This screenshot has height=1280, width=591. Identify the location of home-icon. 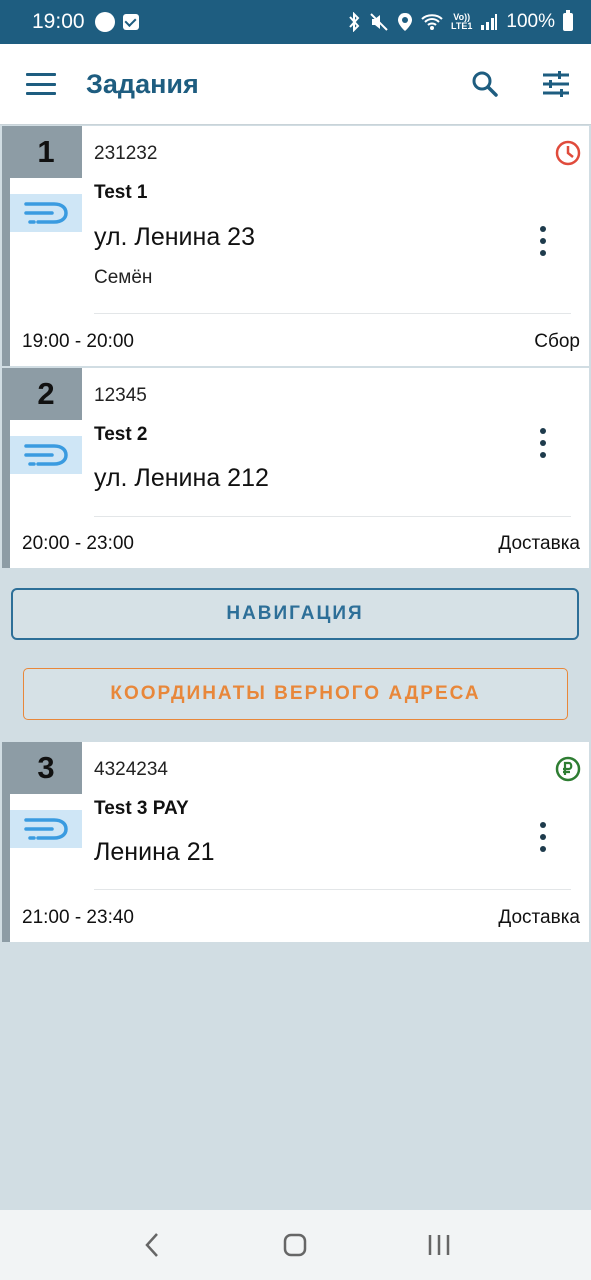
(295, 1245).